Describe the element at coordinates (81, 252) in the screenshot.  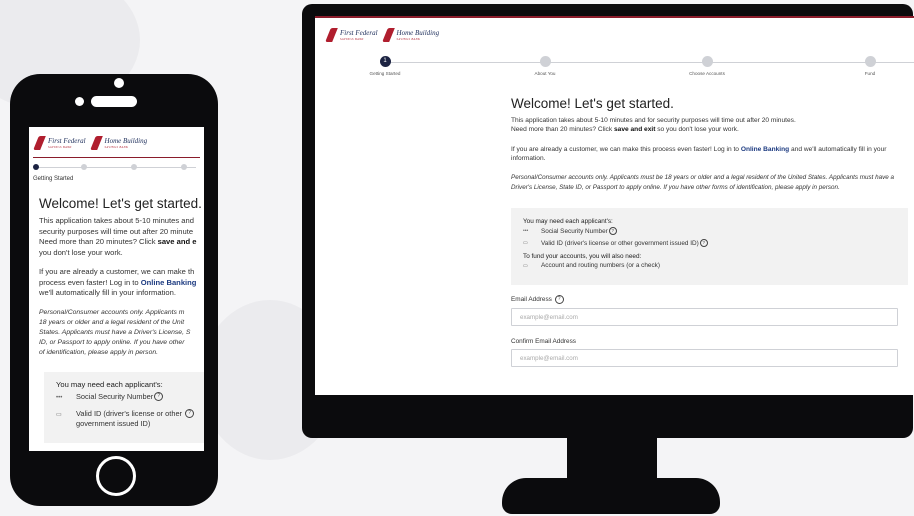
I see `intro-line: you don't lose your work.` at that location.